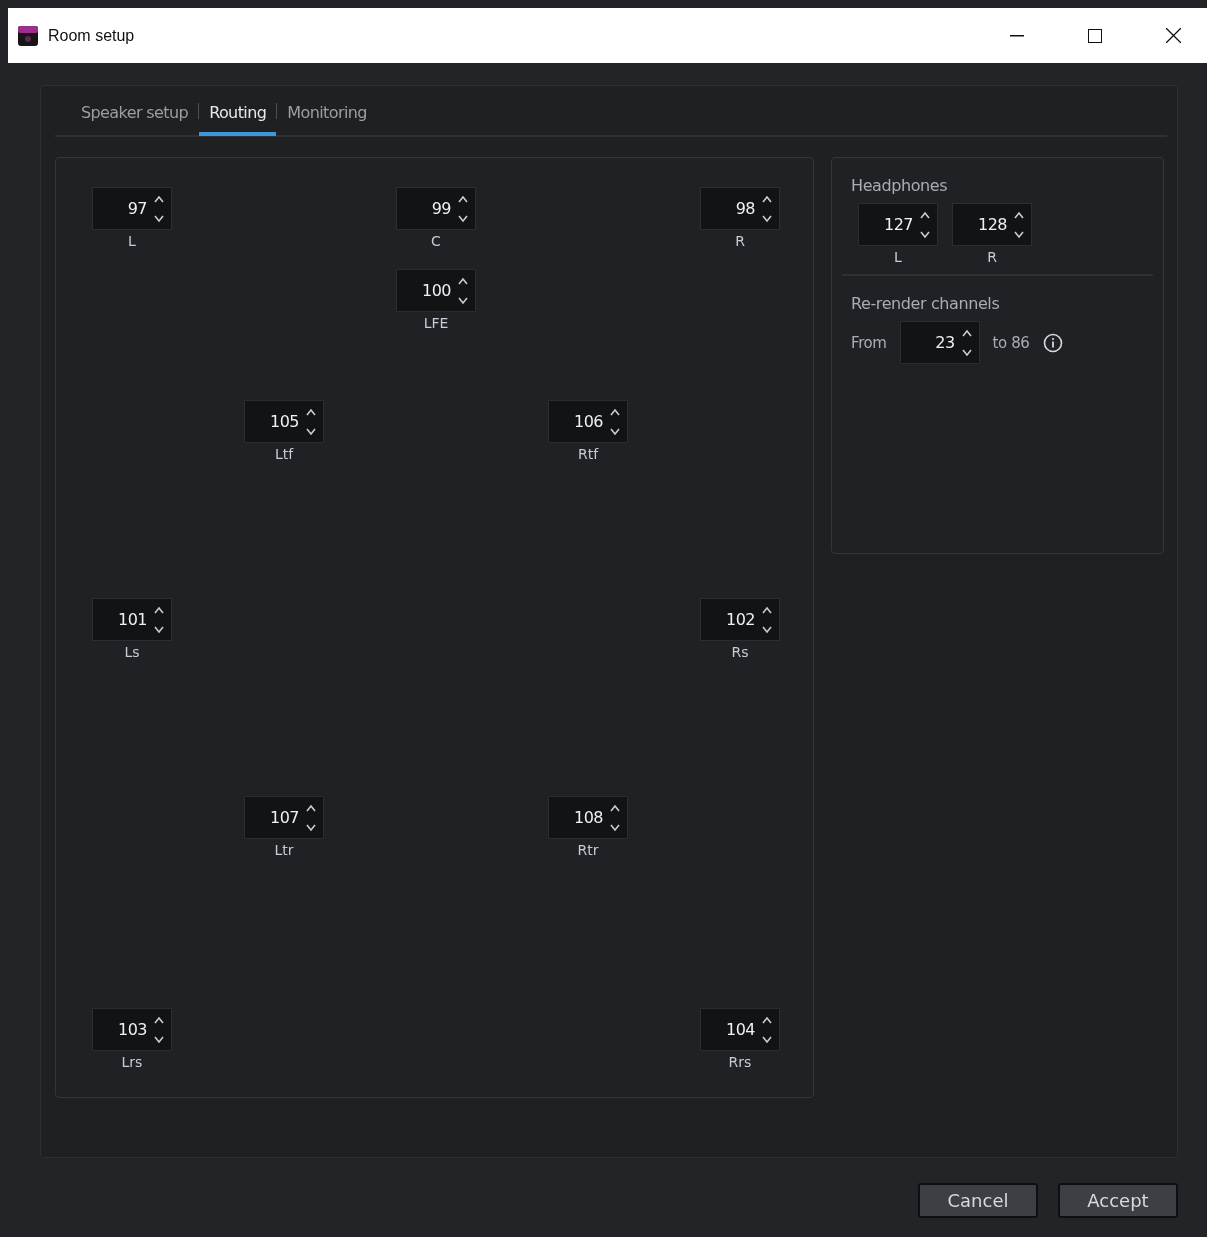  I want to click on number-spinner: 101, so click(132, 619).